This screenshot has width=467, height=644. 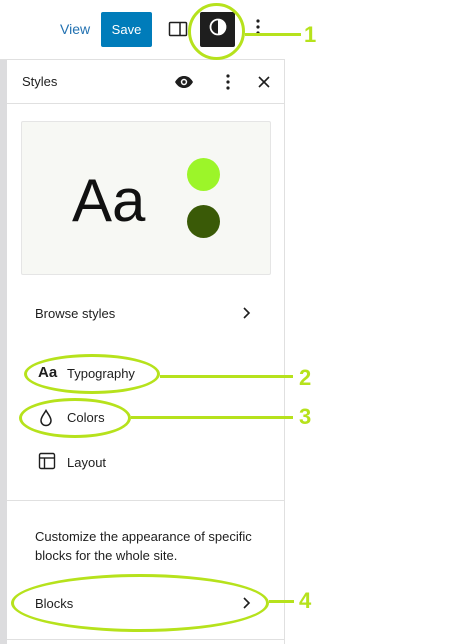 What do you see at coordinates (184, 82) in the screenshot?
I see `eye-icon` at bounding box center [184, 82].